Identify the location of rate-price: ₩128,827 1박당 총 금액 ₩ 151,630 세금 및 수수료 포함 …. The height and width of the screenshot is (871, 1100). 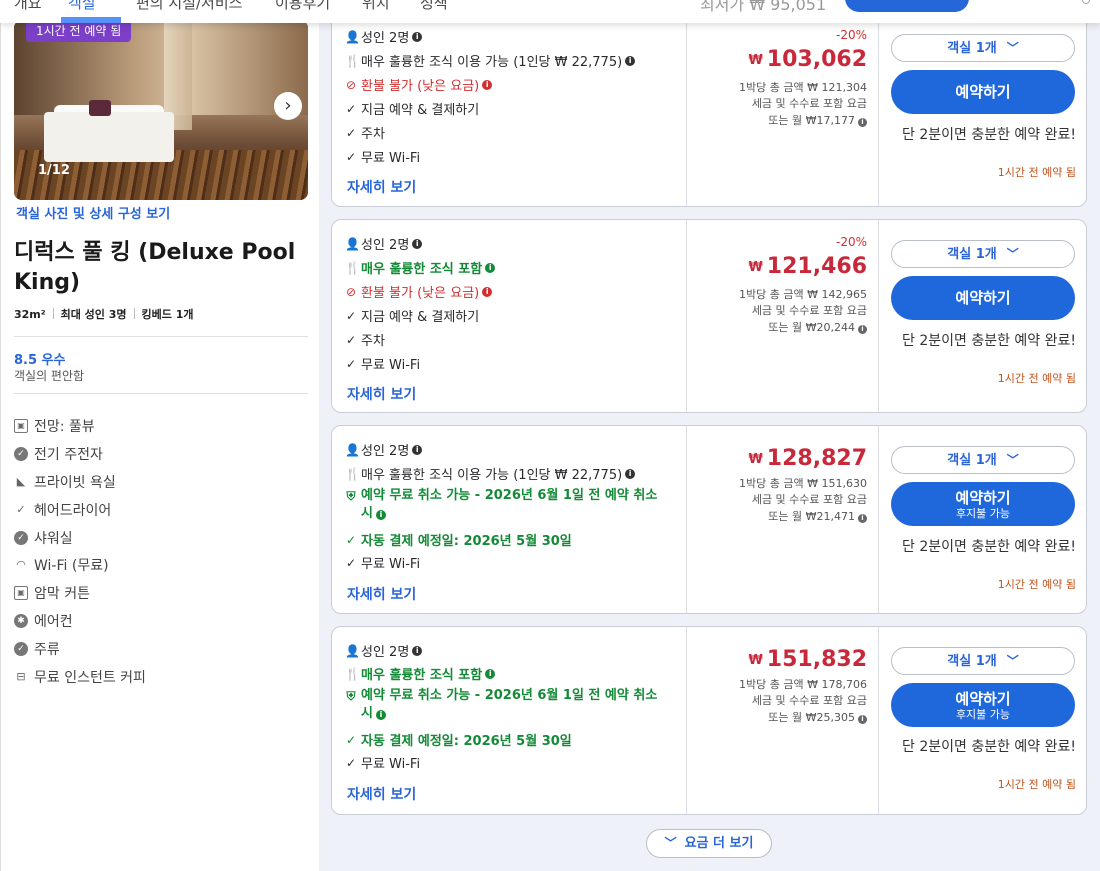
(782, 519).